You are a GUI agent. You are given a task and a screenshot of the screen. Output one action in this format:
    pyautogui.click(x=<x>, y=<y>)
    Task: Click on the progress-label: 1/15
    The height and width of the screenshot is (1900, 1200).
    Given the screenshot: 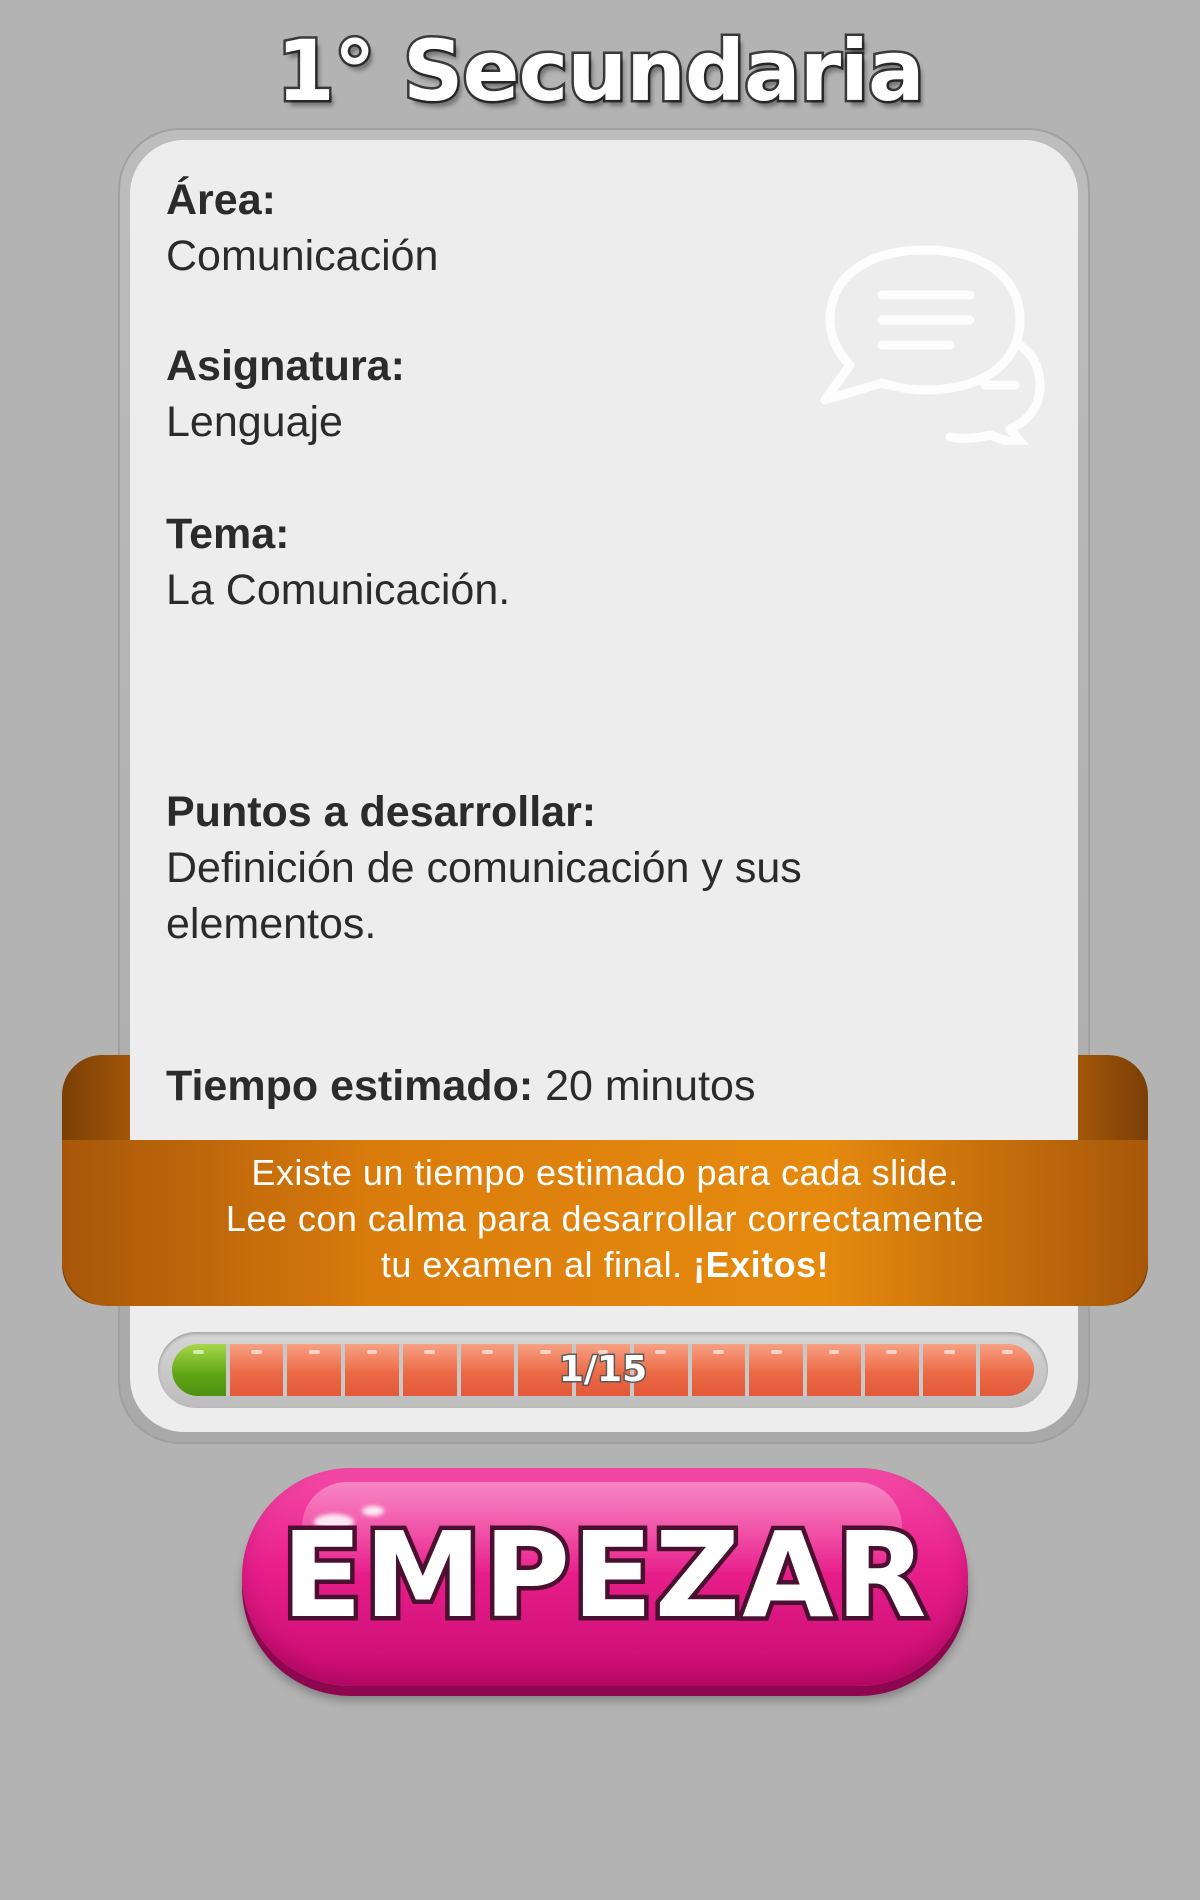 What is the action you would take?
    pyautogui.click(x=602, y=1370)
    